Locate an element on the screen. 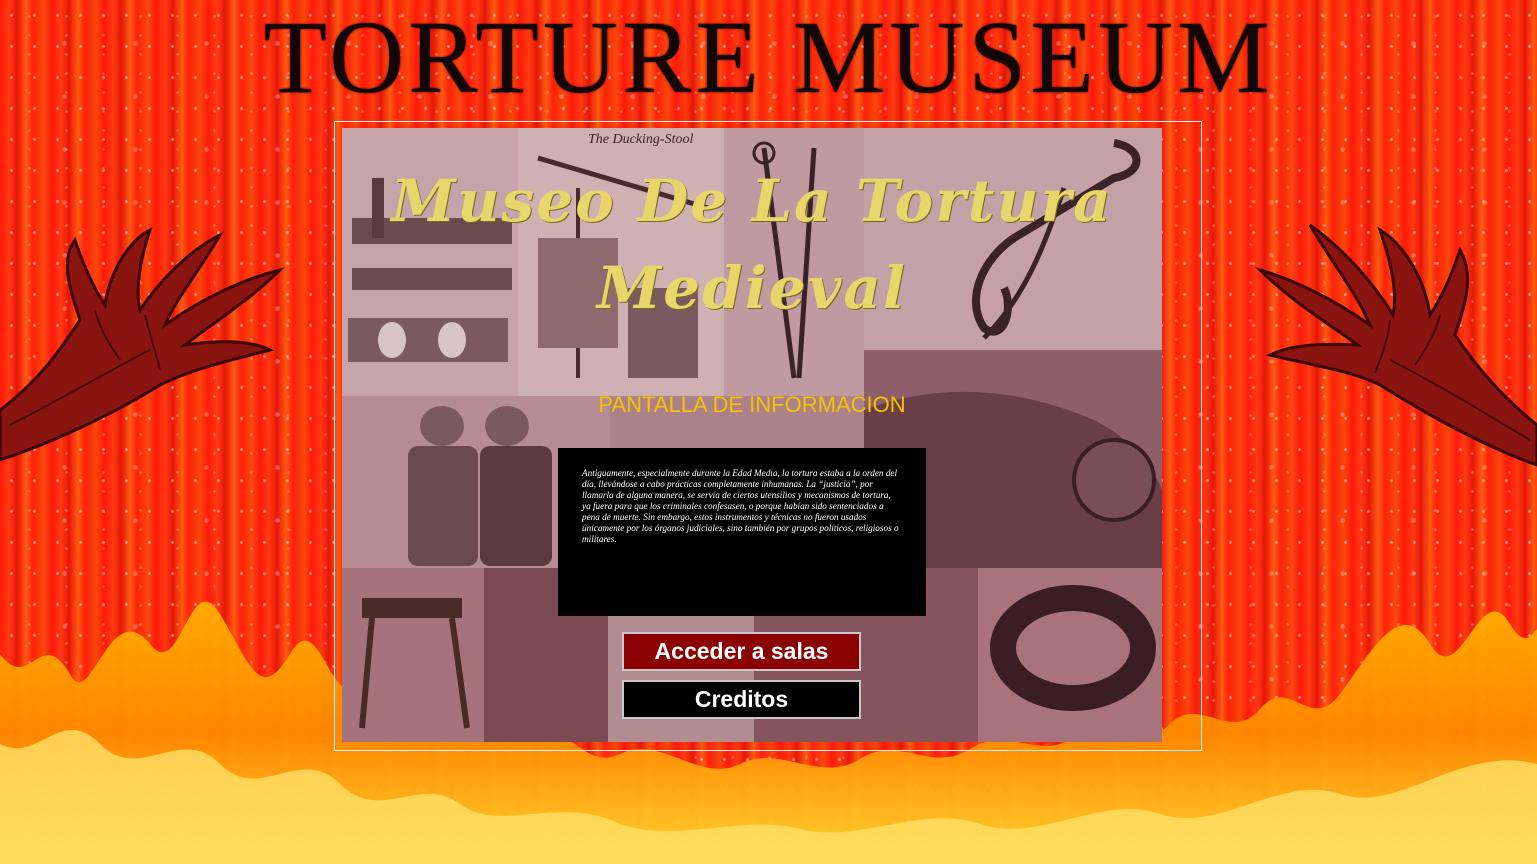 This screenshot has width=1537, height=864. demon-hand-right-image is located at coordinates (1395, 345).